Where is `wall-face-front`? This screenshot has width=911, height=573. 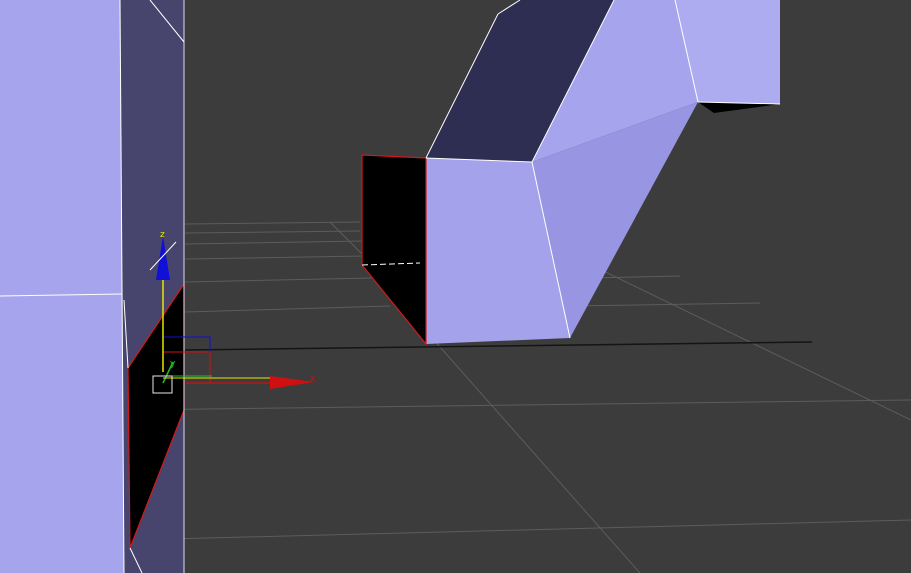 wall-face-front is located at coordinates (62, 286).